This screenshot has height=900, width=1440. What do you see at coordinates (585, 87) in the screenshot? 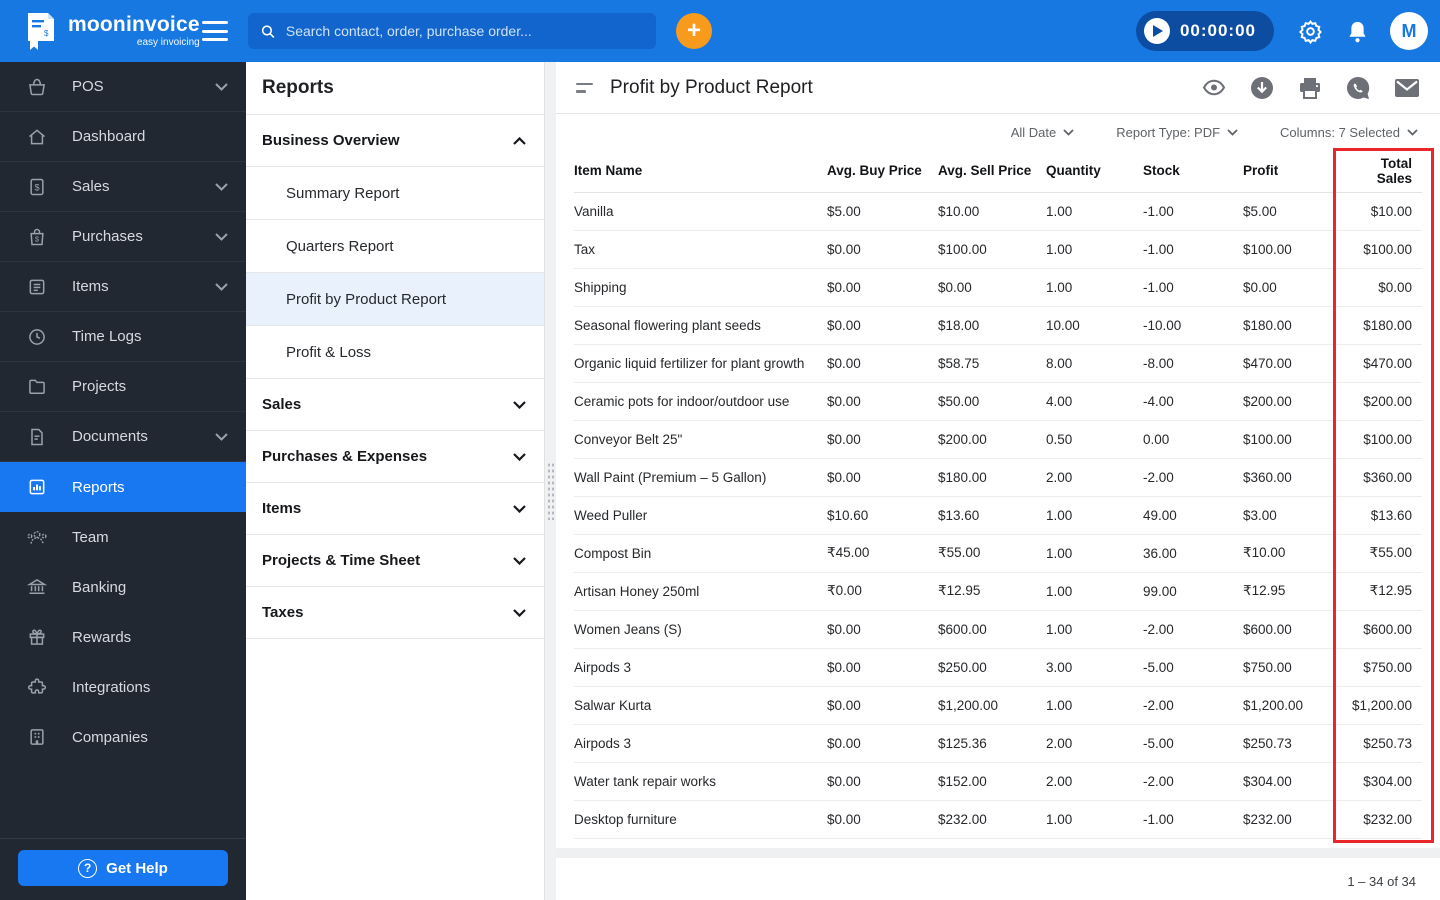
I see `sort-lines-icon` at bounding box center [585, 87].